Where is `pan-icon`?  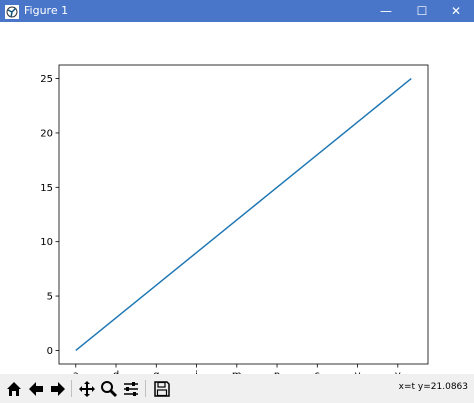 pan-icon is located at coordinates (86, 388).